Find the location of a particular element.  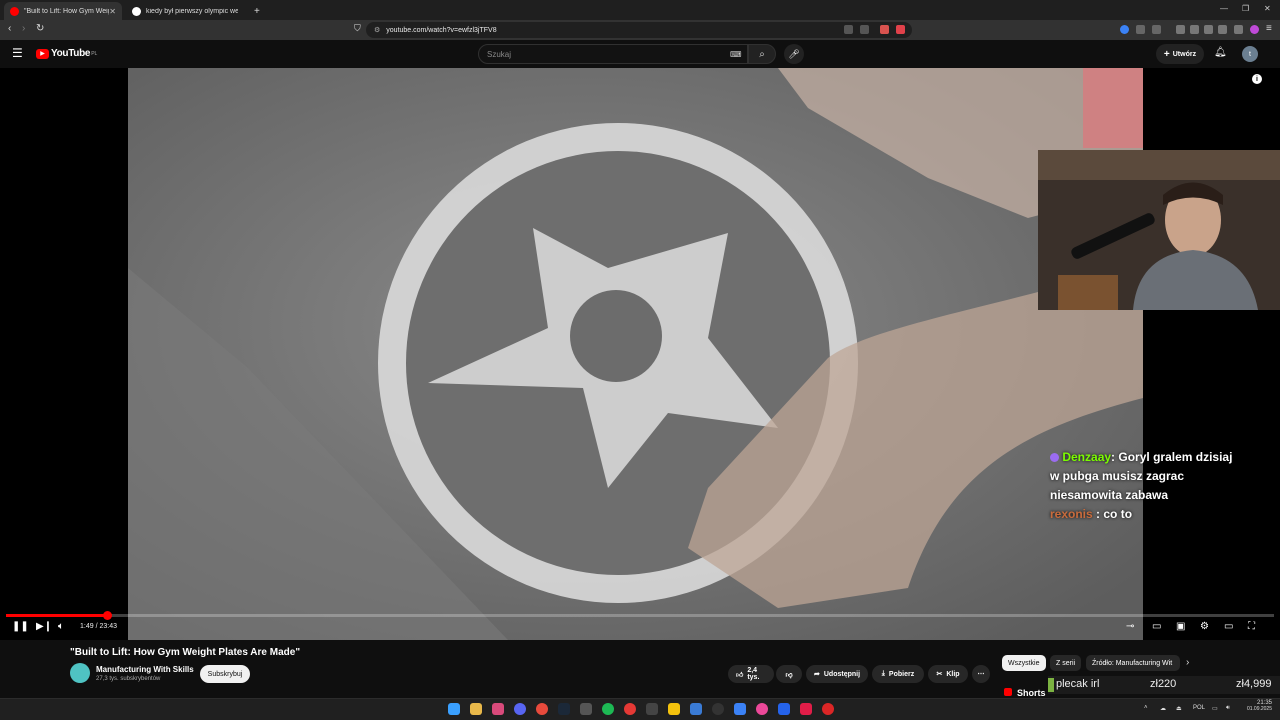

close-tab-icon: ✕ is located at coordinates (112, 11).